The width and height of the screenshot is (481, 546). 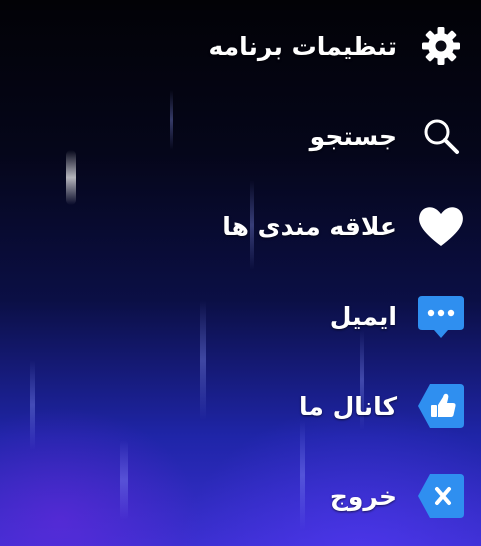 I want to click on heart-icon, so click(x=441, y=226).